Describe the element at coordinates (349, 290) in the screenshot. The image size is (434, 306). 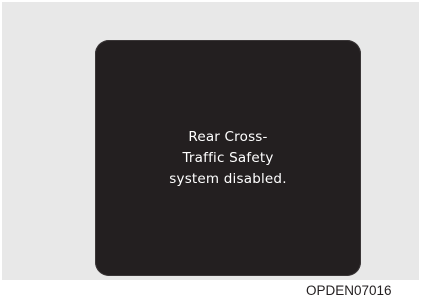
I see `figure-code: OPDEN07016` at that location.